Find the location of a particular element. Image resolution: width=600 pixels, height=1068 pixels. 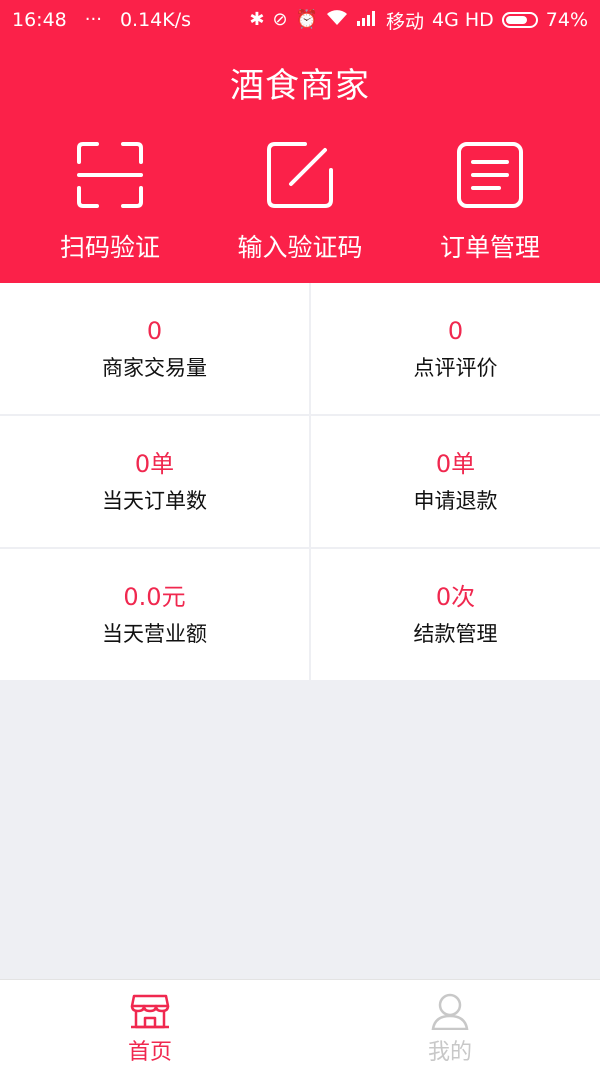

stat-today-orders: 0单 当天订单数 is located at coordinates (154, 481).